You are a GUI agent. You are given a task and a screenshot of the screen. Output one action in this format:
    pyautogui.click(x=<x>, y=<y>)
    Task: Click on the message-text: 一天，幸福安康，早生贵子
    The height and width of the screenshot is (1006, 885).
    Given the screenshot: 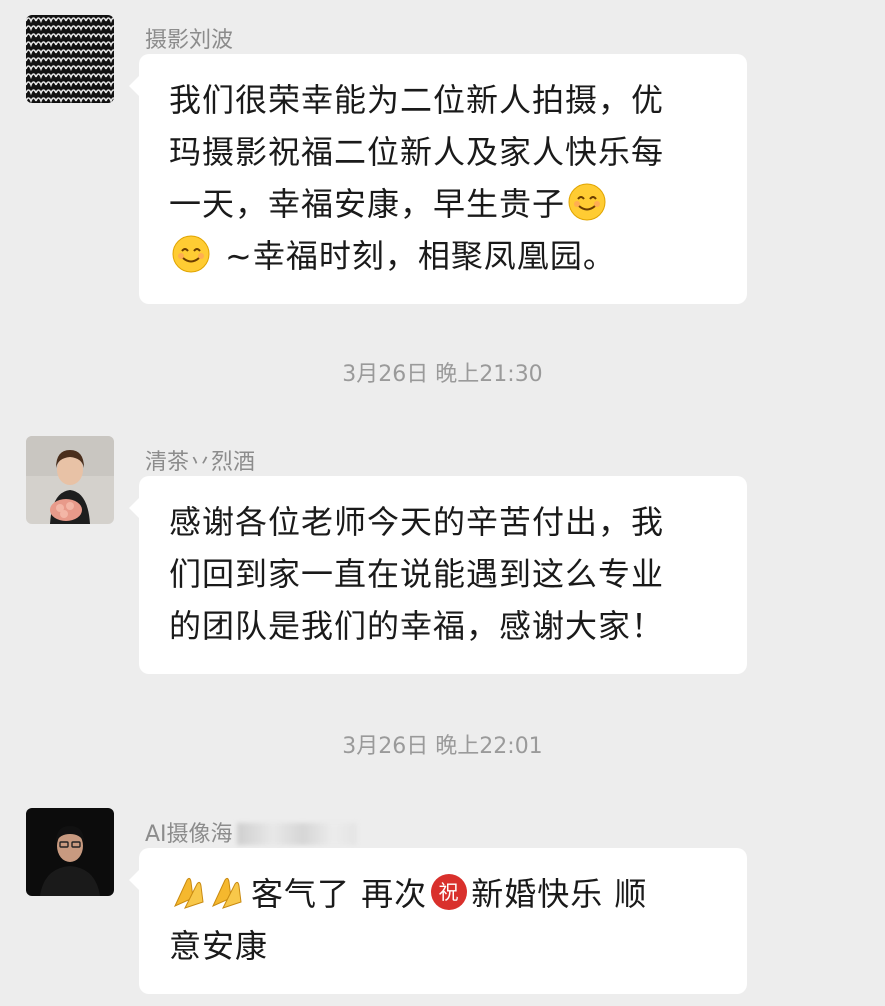 What is the action you would take?
    pyautogui.click(x=367, y=204)
    